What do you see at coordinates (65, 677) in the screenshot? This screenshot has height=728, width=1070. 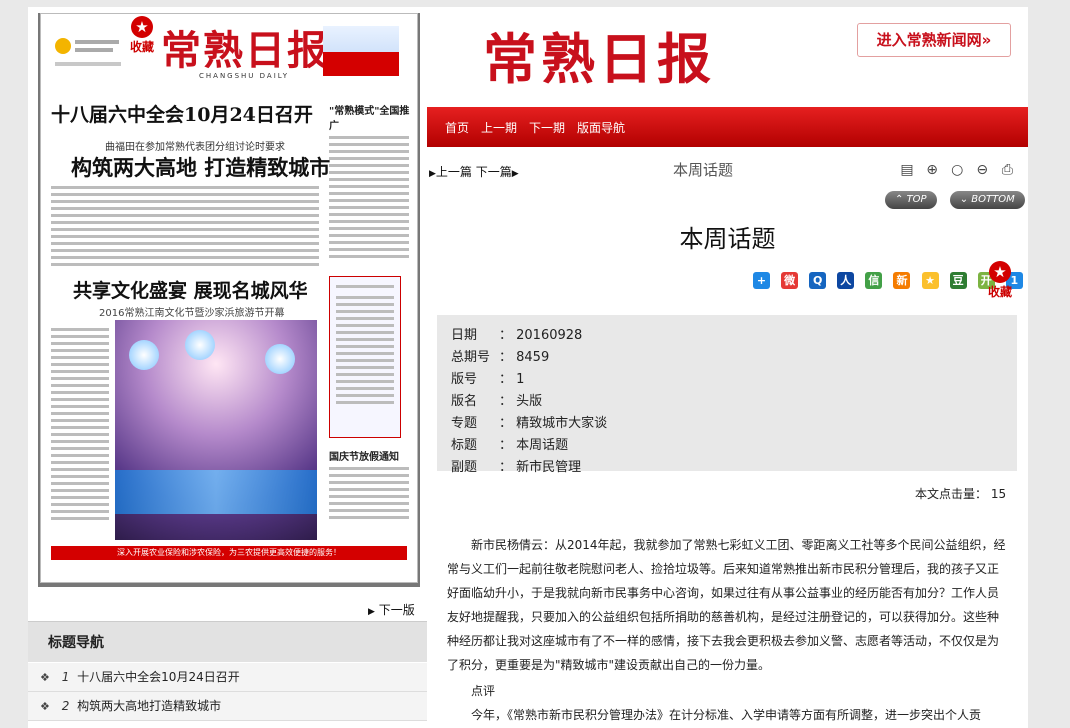 I see `nav-item-number: 1` at bounding box center [65, 677].